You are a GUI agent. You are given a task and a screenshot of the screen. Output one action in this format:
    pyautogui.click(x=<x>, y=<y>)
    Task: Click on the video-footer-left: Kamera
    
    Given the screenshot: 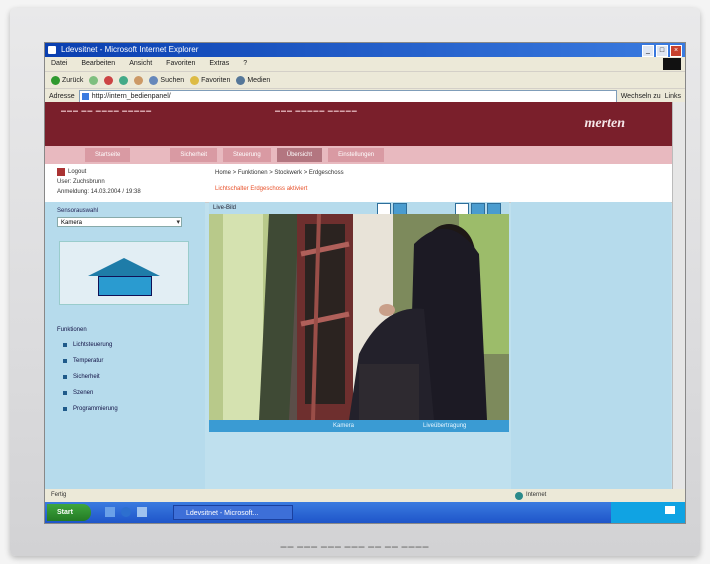 What is the action you would take?
    pyautogui.click(x=343, y=426)
    